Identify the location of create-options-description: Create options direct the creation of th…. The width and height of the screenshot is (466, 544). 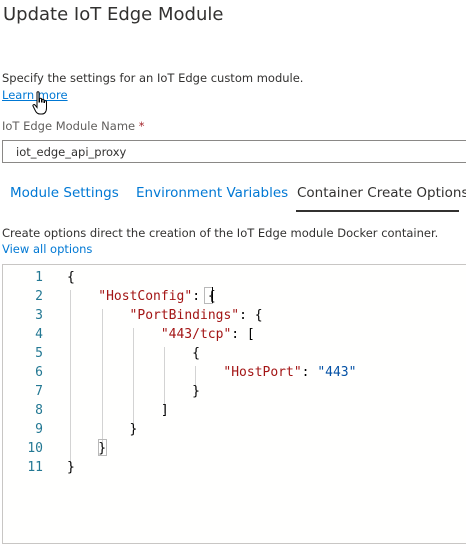
(220, 233).